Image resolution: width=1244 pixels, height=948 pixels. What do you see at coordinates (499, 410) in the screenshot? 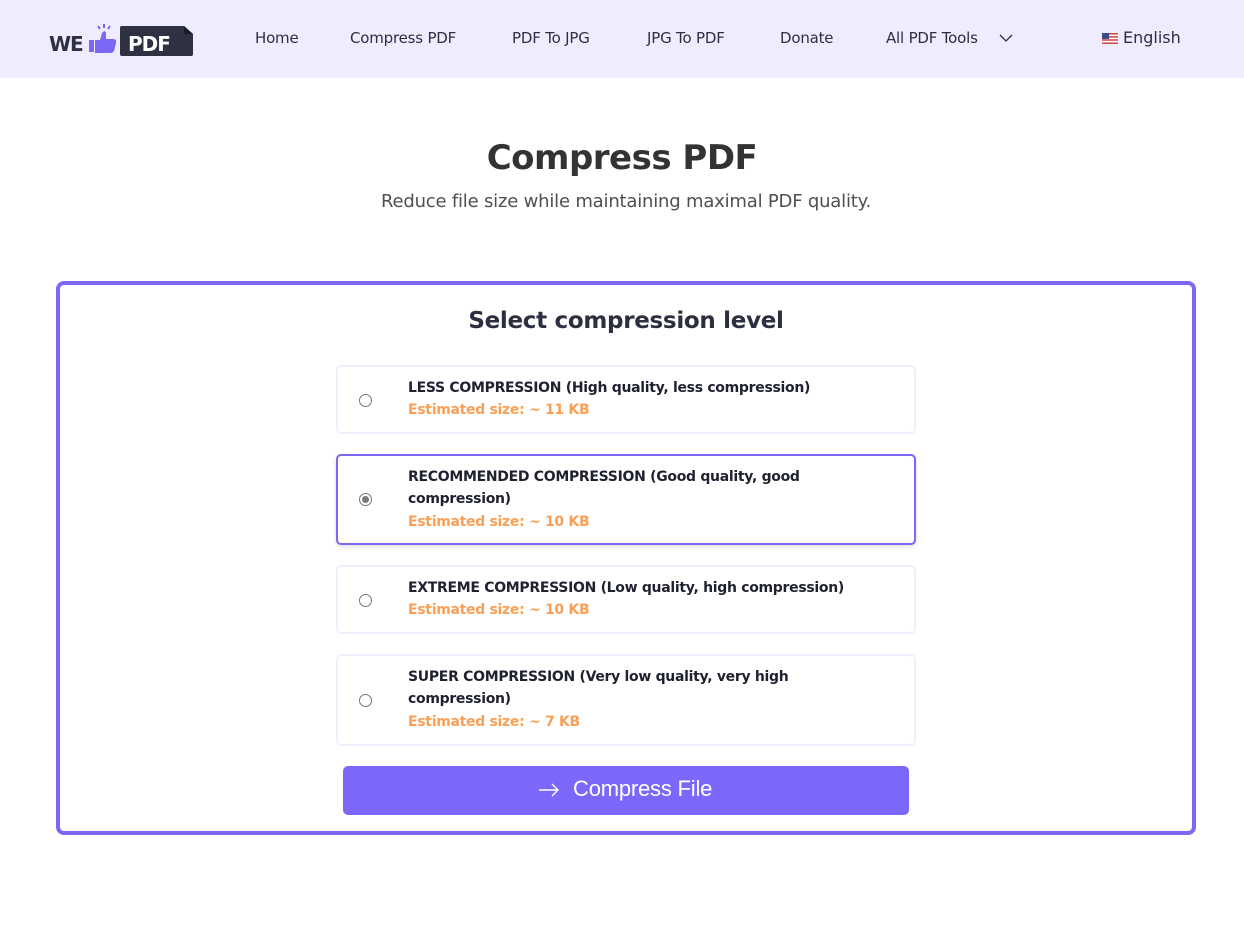
I see `option-estimate: Estimated size: ~ 11 KB` at bounding box center [499, 410].